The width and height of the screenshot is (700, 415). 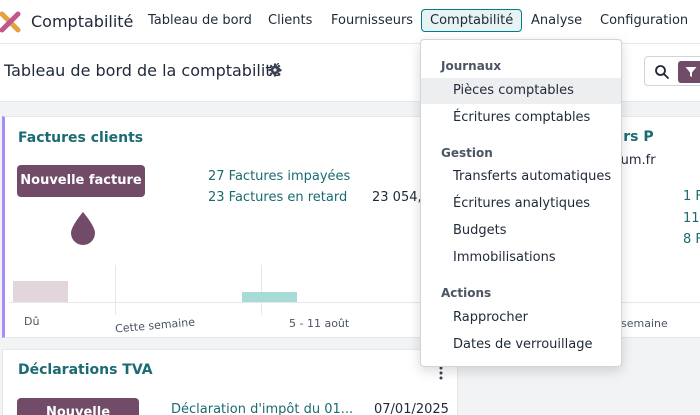 I want to click on chart-bar-week, so click(x=269, y=297).